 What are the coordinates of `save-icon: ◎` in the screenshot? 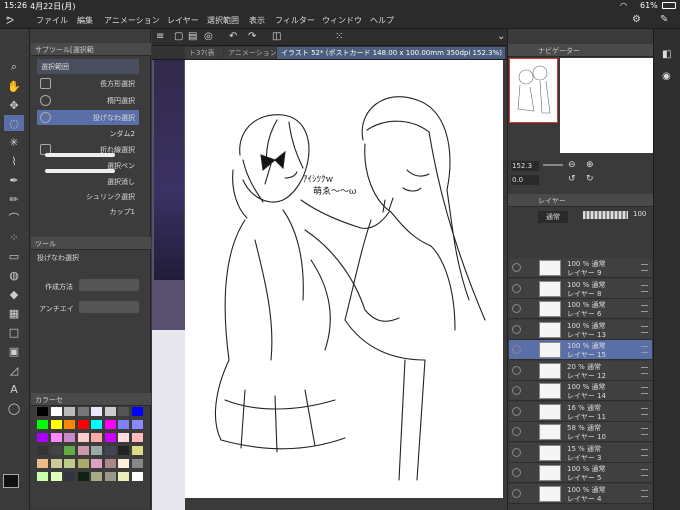 It's located at (208, 36).